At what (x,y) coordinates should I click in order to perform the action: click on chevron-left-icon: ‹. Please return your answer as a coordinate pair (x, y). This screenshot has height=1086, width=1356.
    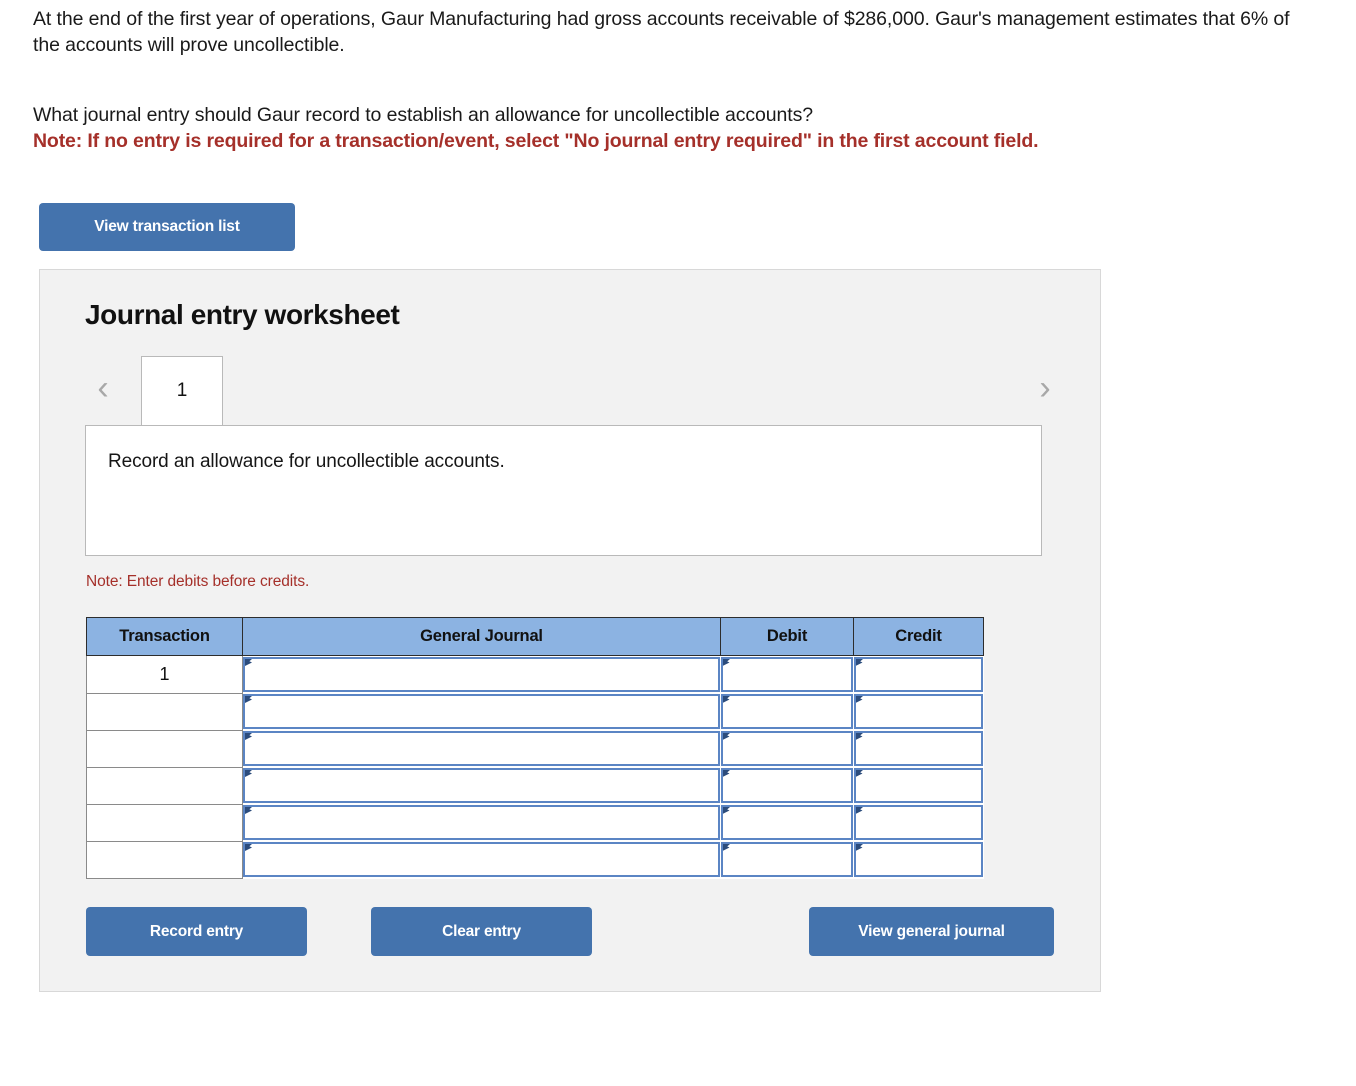
    Looking at the image, I should click on (103, 388).